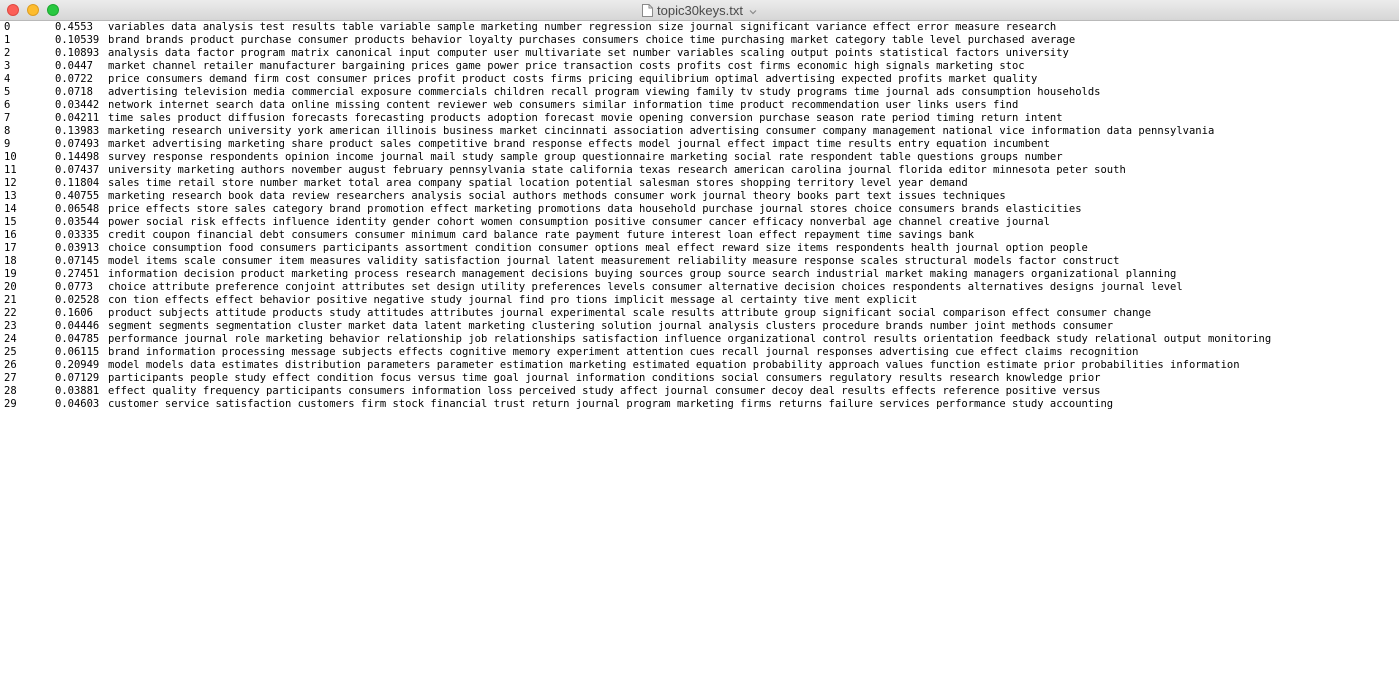  Describe the element at coordinates (77, 235) in the screenshot. I see `topic-weight: 0.03335` at that location.